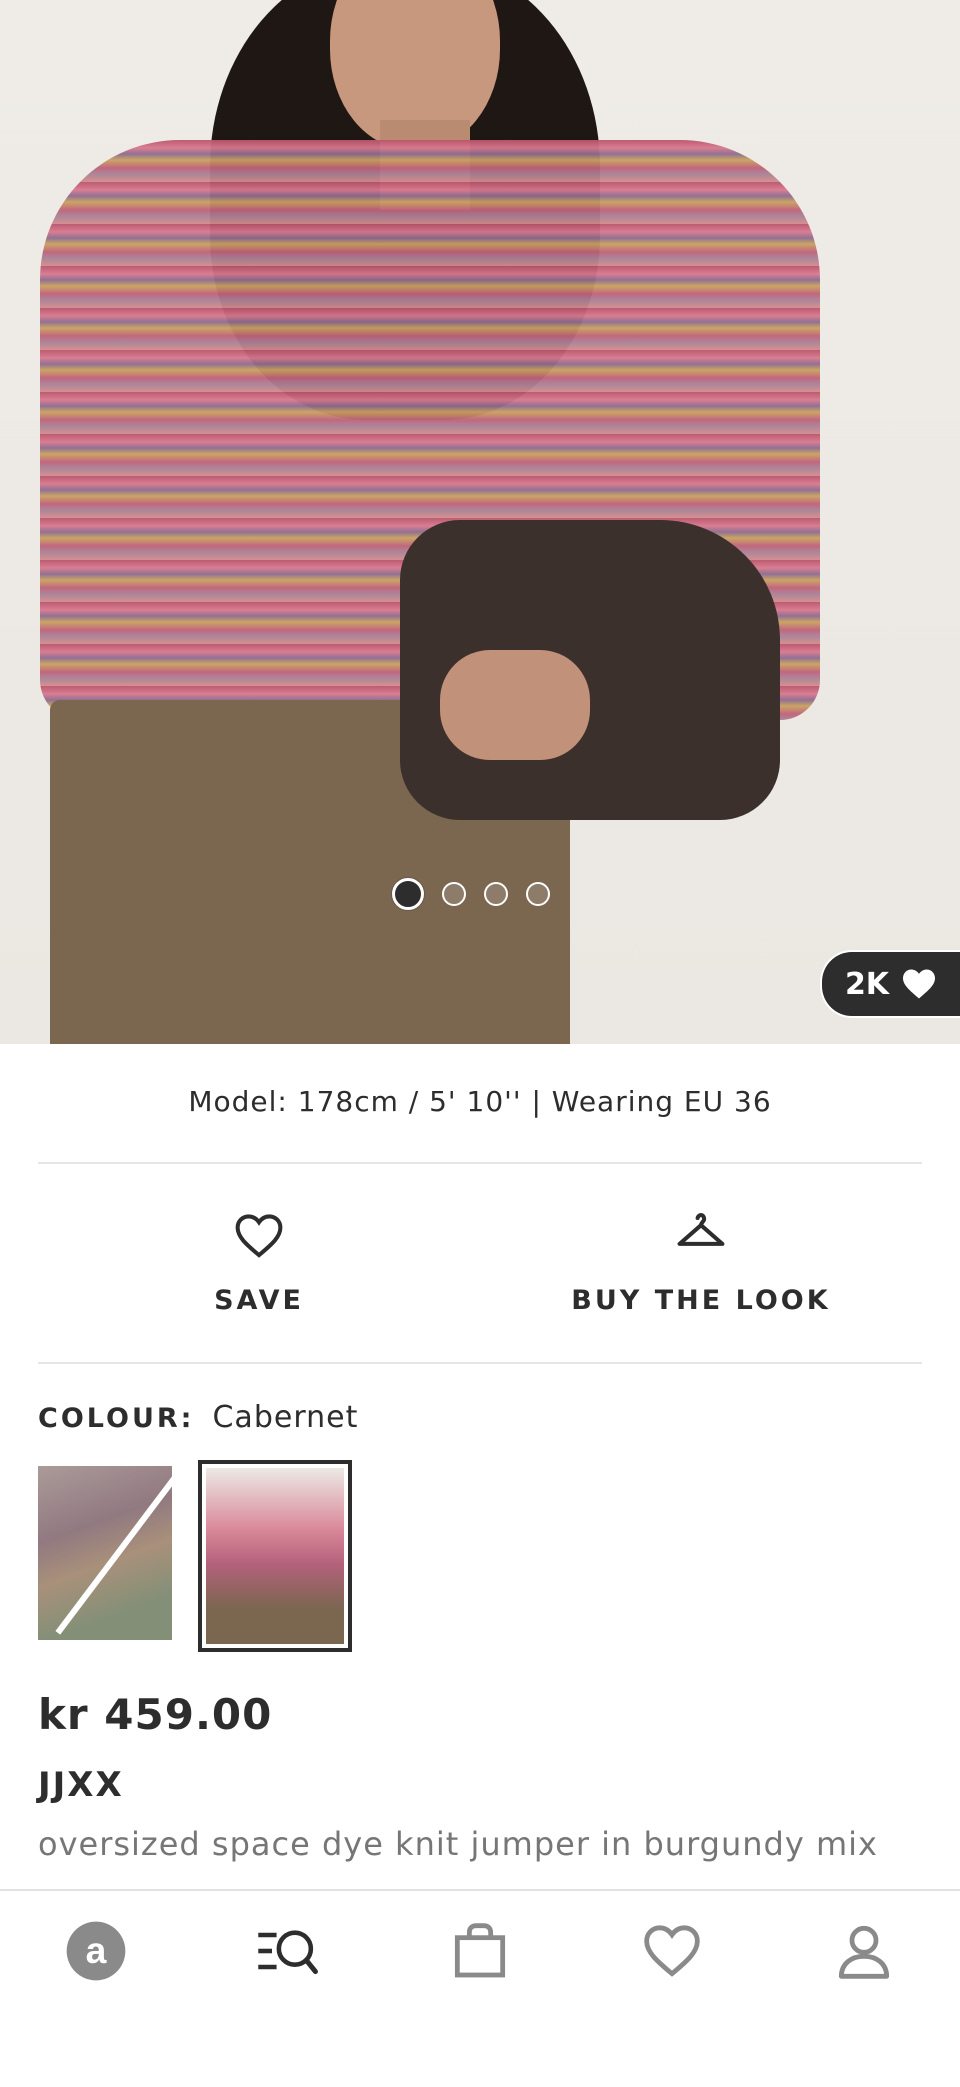 Image resolution: width=960 pixels, height=2087 pixels. Describe the element at coordinates (195, 1556) in the screenshot. I see `colour-swatches` at that location.